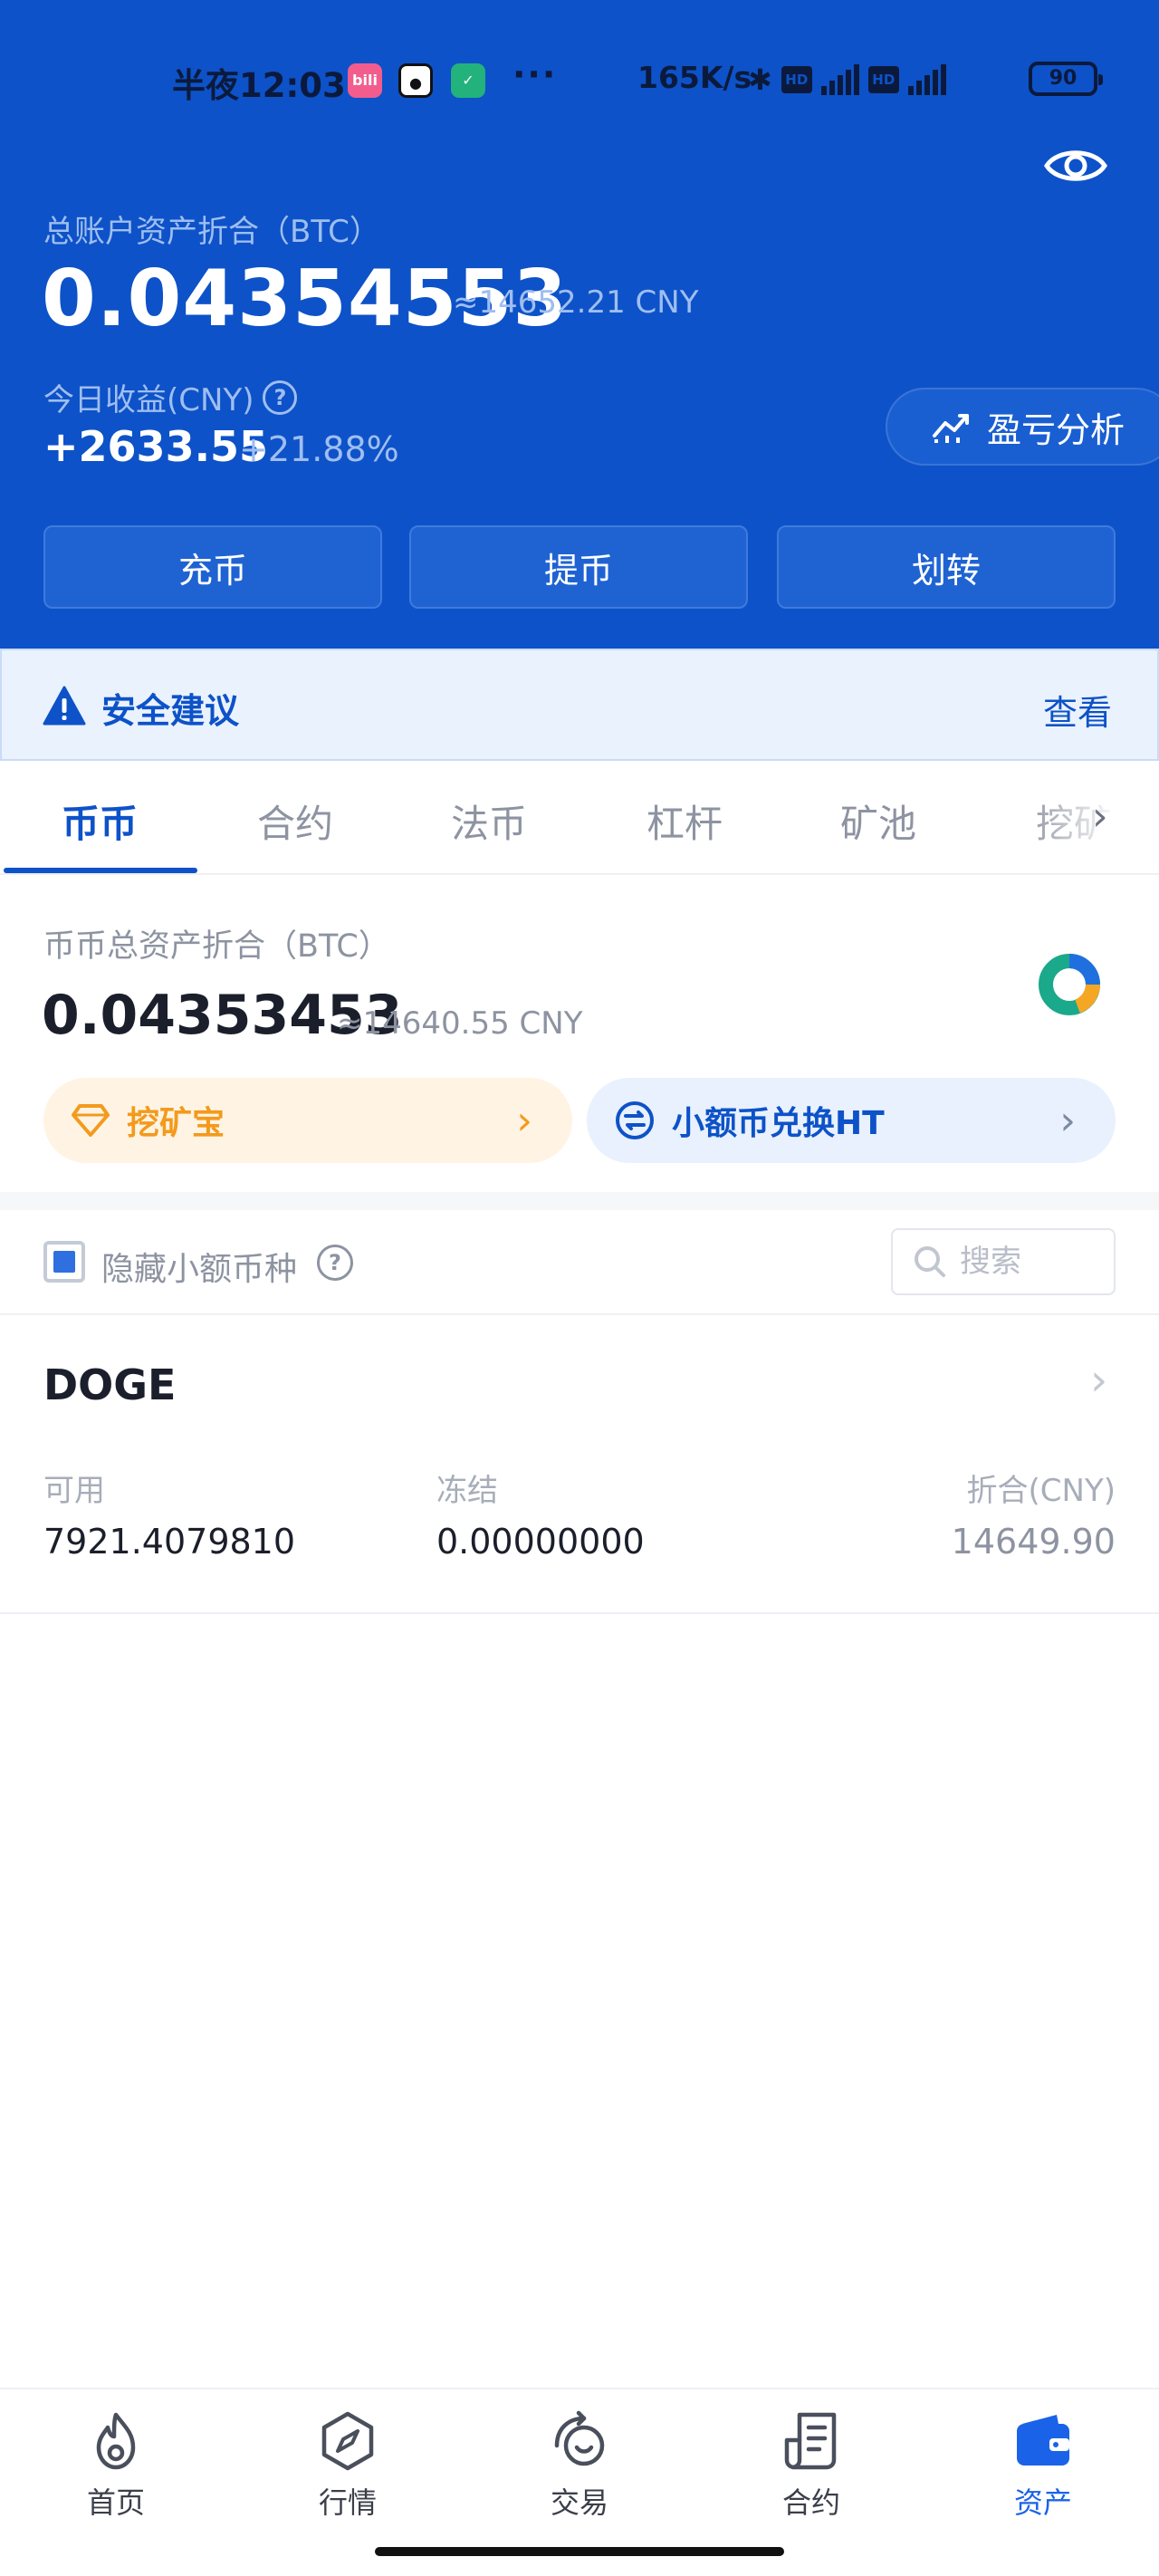 The image size is (1159, 2576). What do you see at coordinates (149, 400) in the screenshot?
I see `today-profit-label: 今日收益(CNY)` at bounding box center [149, 400].